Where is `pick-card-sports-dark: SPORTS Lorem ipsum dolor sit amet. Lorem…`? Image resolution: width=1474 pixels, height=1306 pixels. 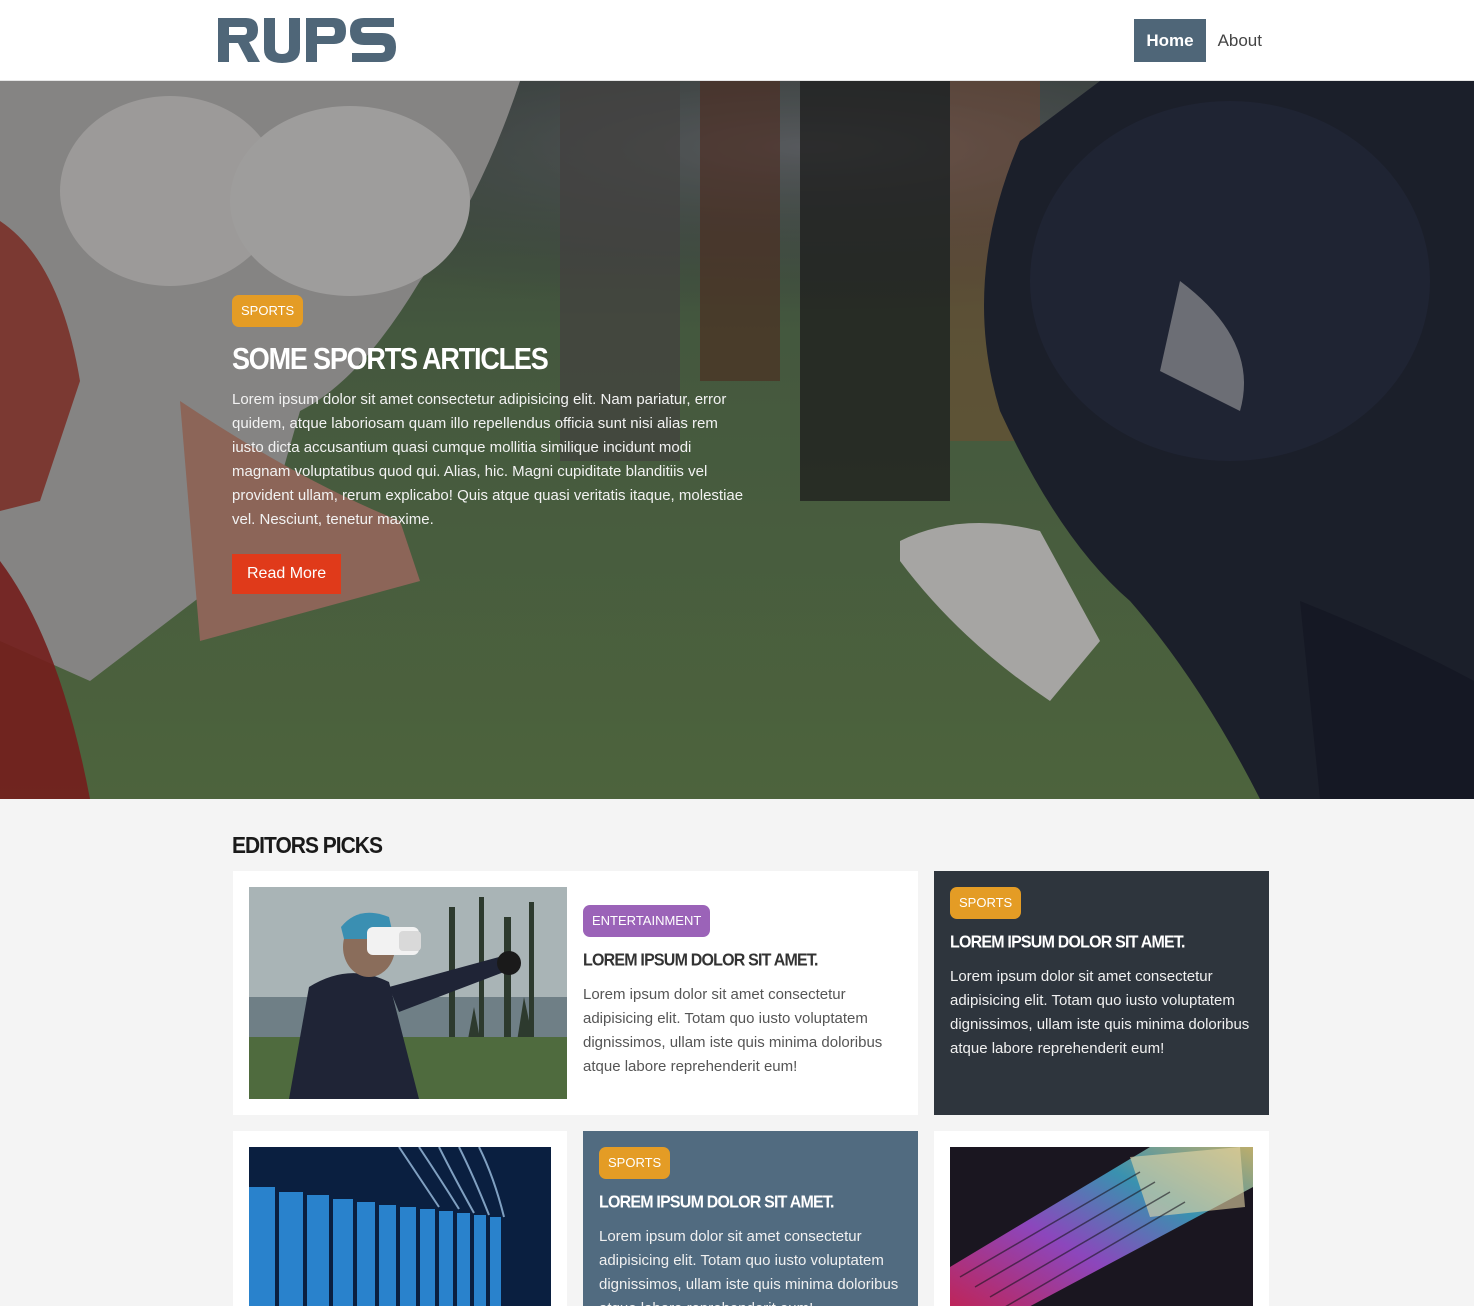
pick-card-sports-dark: SPORTS Lorem ipsum dolor sit amet. Lorem… is located at coordinates (1101, 993).